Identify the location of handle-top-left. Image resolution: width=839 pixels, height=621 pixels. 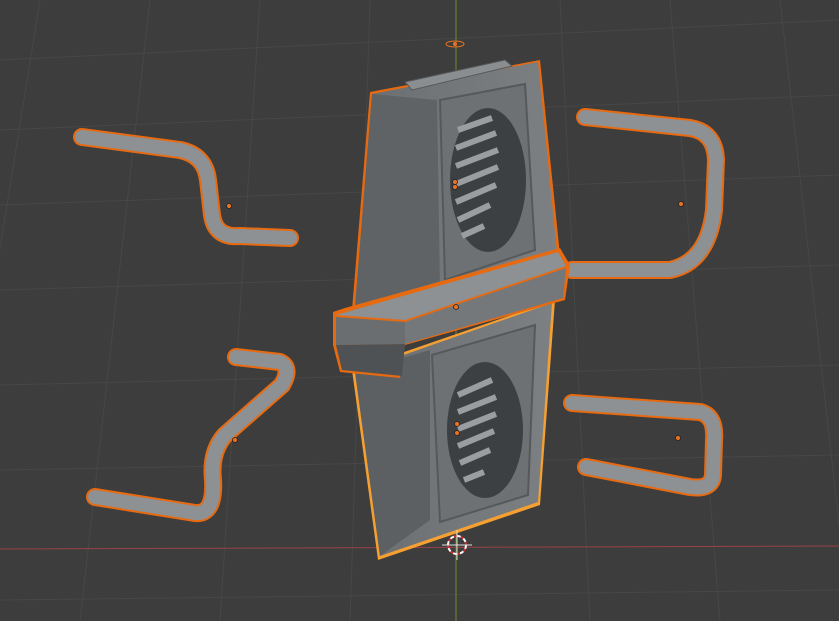
(186, 187).